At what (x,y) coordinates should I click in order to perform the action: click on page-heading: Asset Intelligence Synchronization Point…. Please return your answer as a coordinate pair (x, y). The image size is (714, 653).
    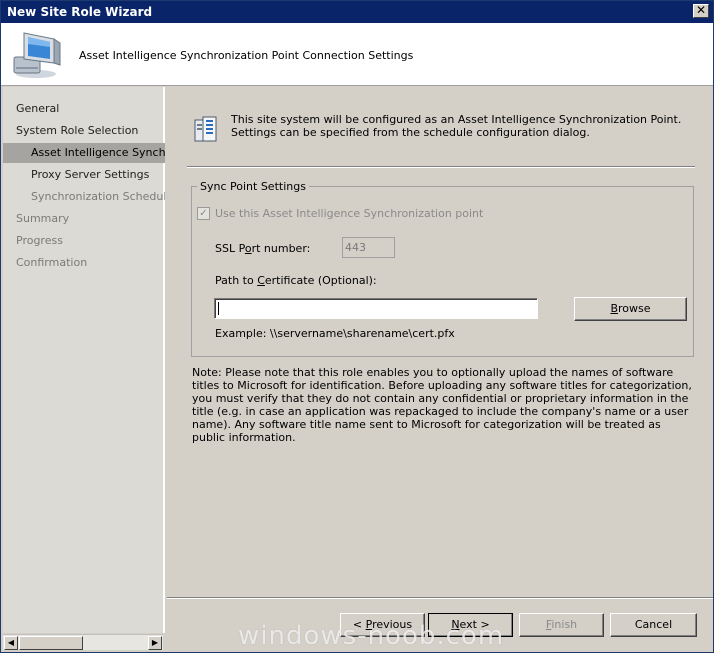
    Looking at the image, I should click on (246, 55).